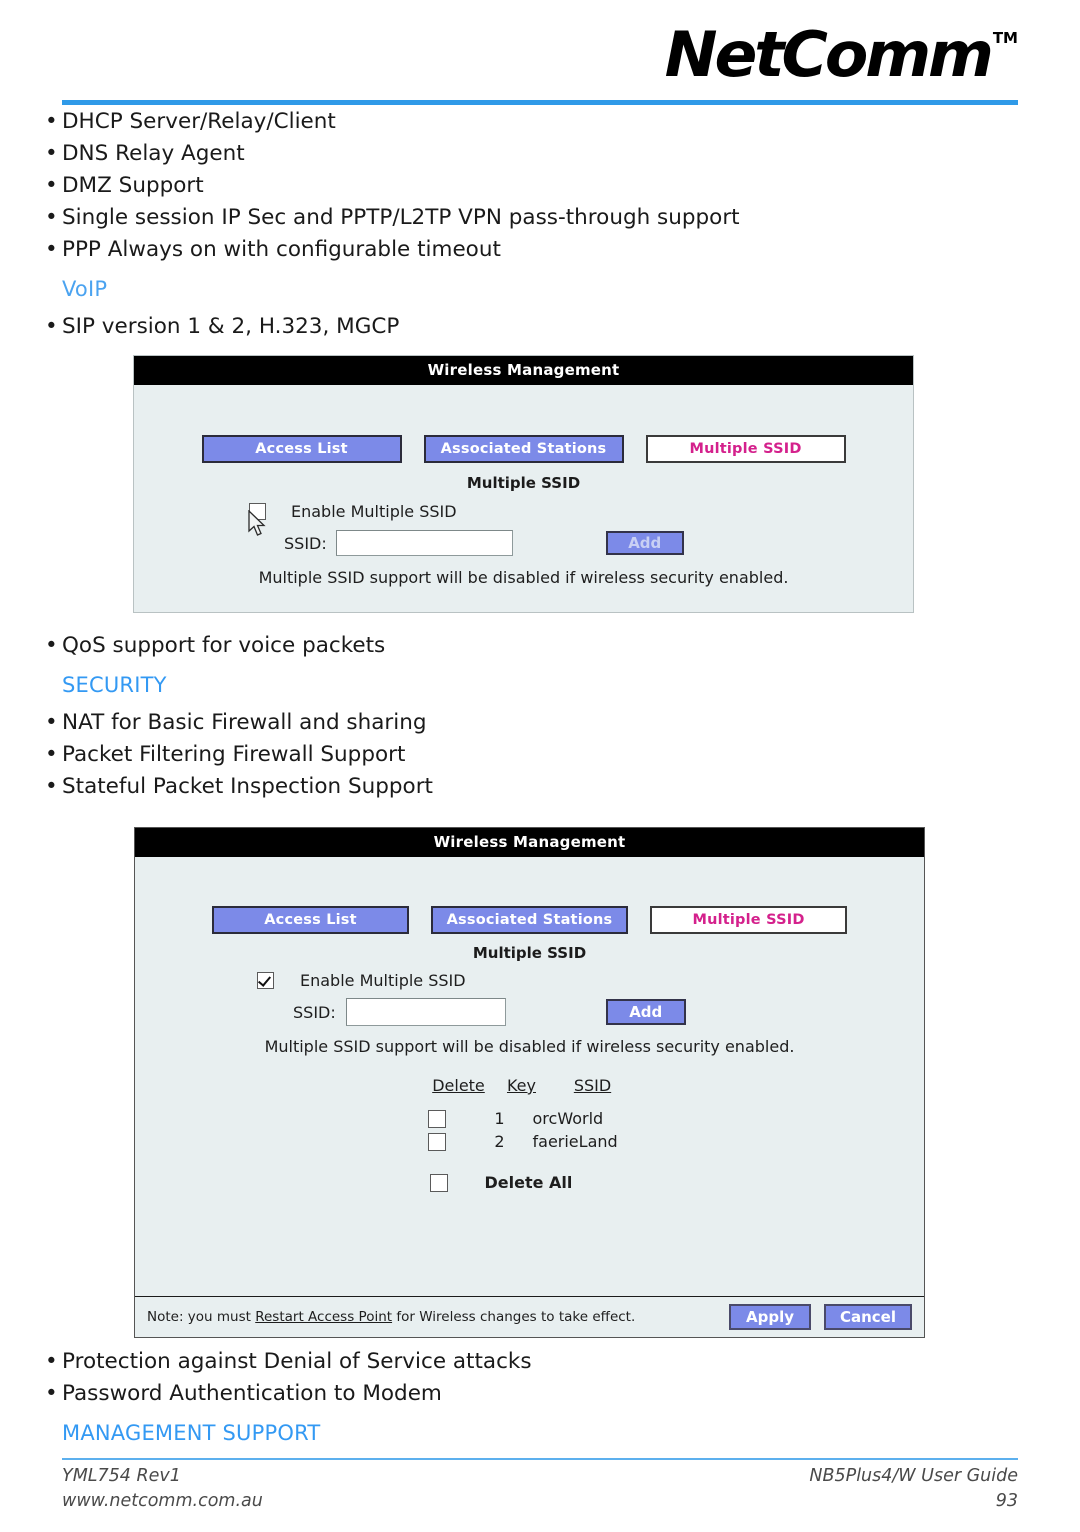 The width and height of the screenshot is (1080, 1532). Describe the element at coordinates (121, 1476) in the screenshot. I see `footer-doc-id: YML754 Rev1` at that location.